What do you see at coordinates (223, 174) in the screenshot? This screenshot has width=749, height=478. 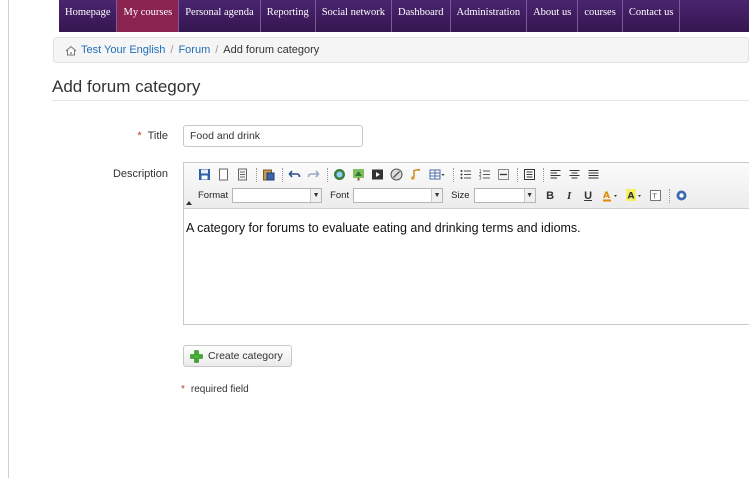 I see `new-page-icon` at bounding box center [223, 174].